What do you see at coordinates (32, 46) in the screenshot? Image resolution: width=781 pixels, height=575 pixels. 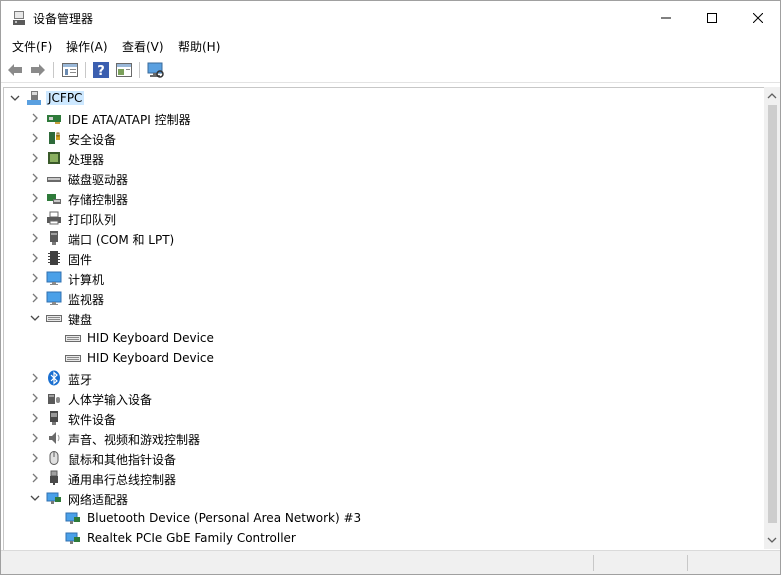 I see `menu-file: 文件(F)` at bounding box center [32, 46].